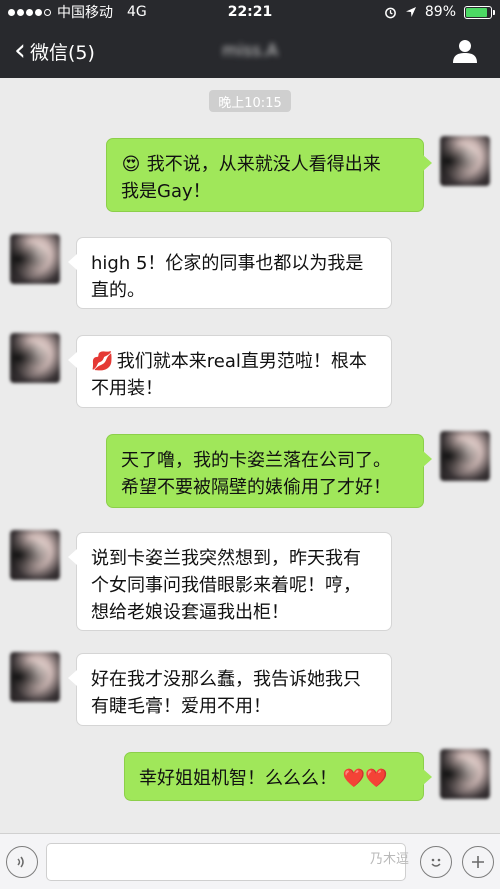 The height and width of the screenshot is (889, 500). What do you see at coordinates (479, 12) in the screenshot?
I see `battery-icon` at bounding box center [479, 12].